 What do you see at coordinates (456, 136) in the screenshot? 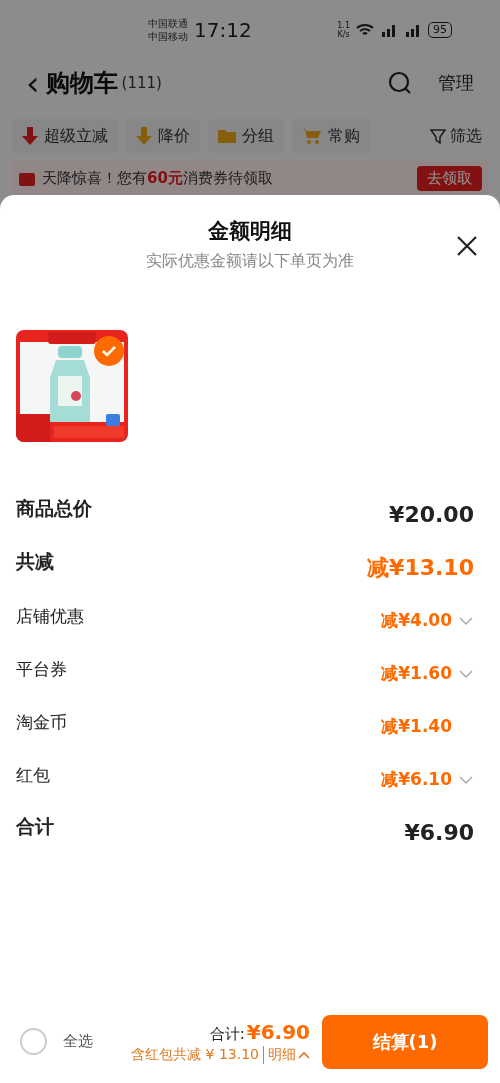
I see `filter-button: 筛选` at bounding box center [456, 136].